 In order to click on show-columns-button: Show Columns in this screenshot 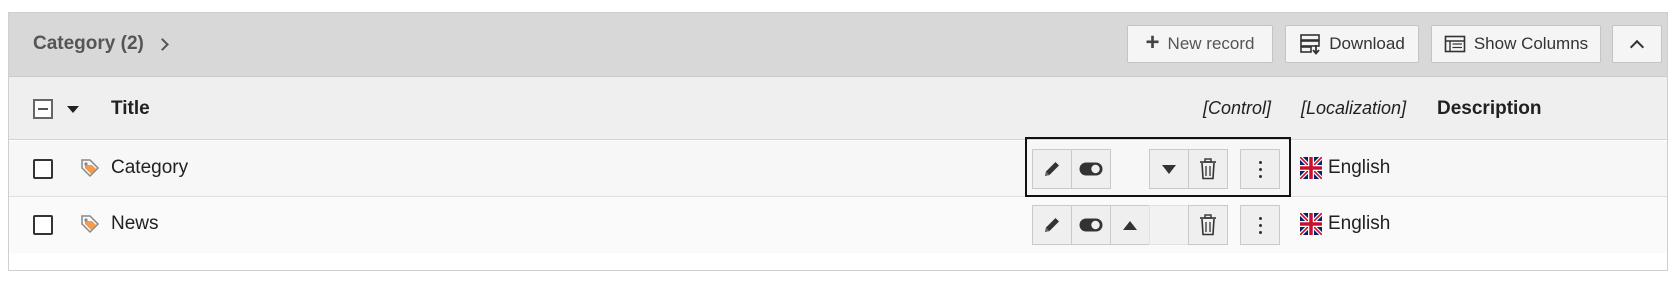, I will do `click(1516, 44)`.